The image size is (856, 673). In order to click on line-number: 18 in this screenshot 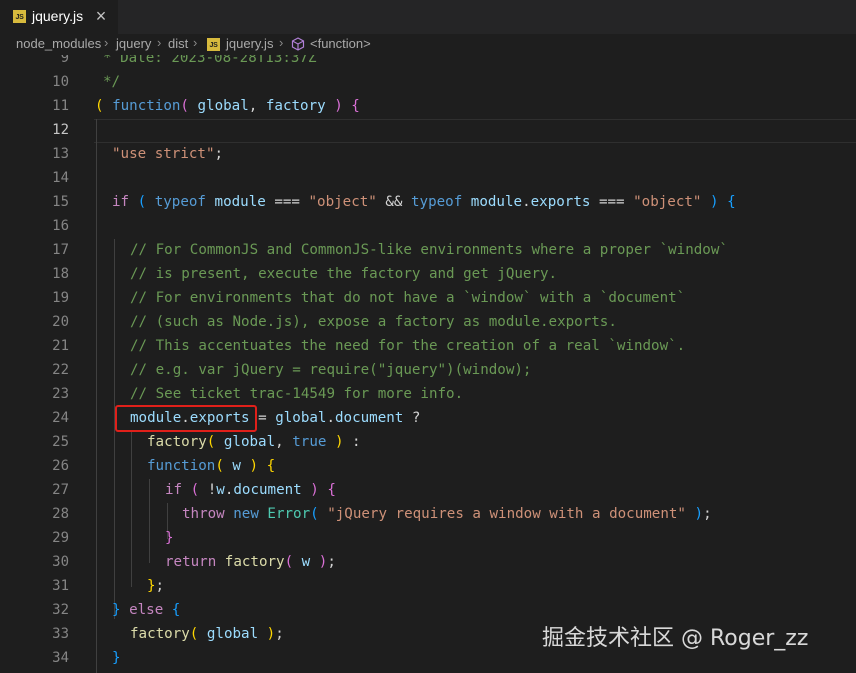, I will do `click(60, 274)`.